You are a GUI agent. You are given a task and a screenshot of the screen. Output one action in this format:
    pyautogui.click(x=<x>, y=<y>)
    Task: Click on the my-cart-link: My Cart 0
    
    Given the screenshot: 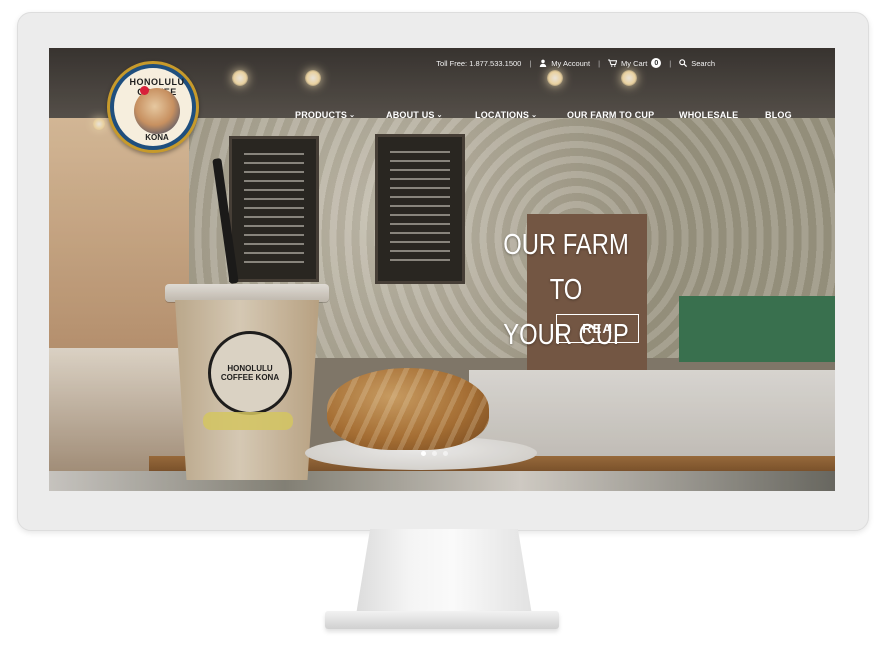 What is the action you would take?
    pyautogui.click(x=635, y=63)
    